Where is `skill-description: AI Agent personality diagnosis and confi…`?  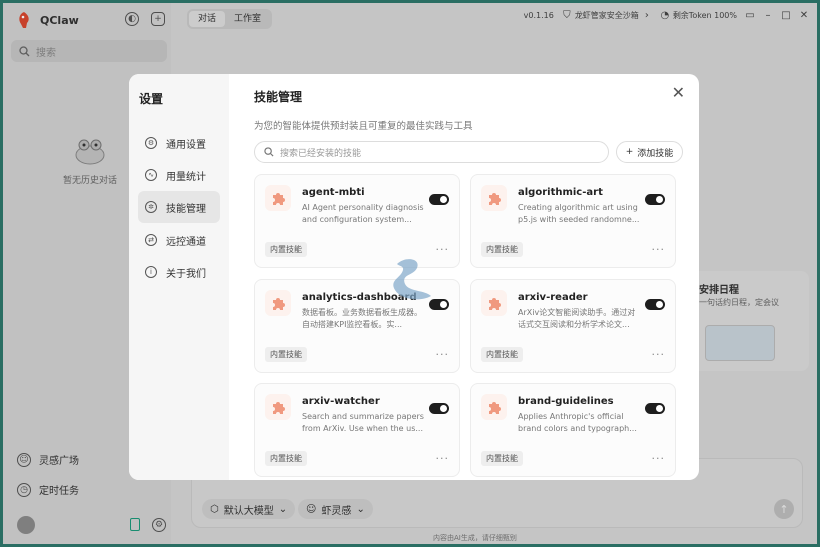 skill-description: AI Agent personality diagnosis and confi… is located at coordinates (363, 213).